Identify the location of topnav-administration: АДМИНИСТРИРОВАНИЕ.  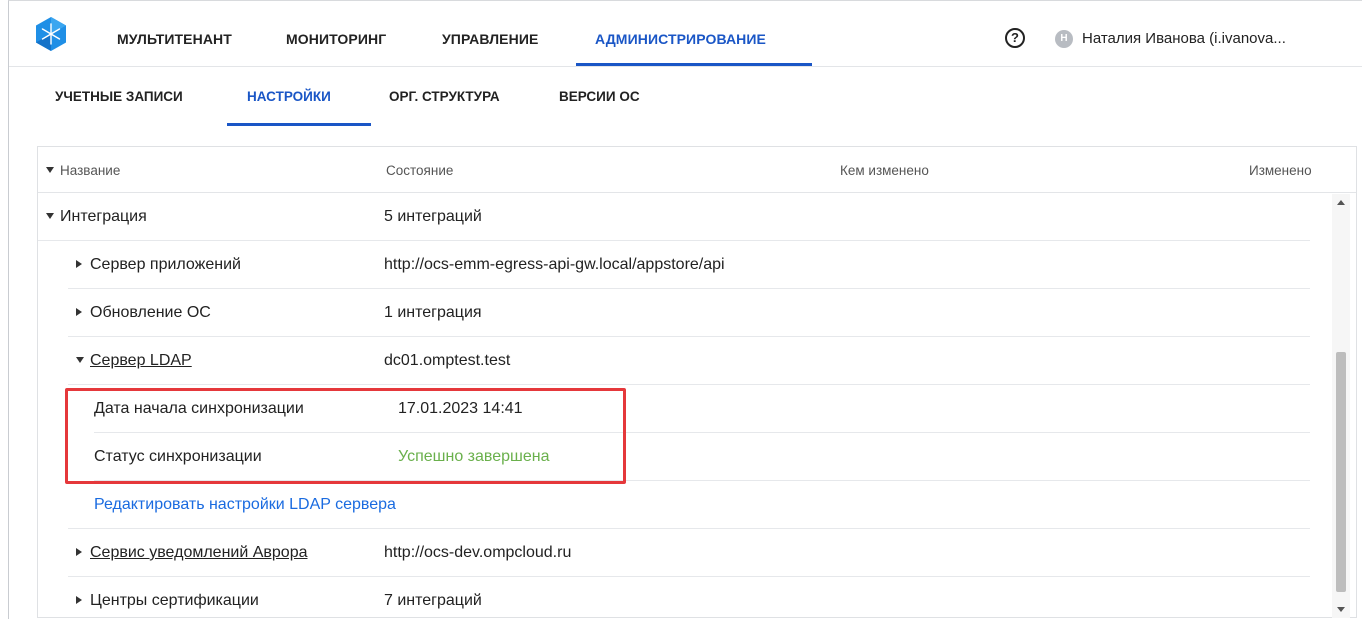
(680, 39).